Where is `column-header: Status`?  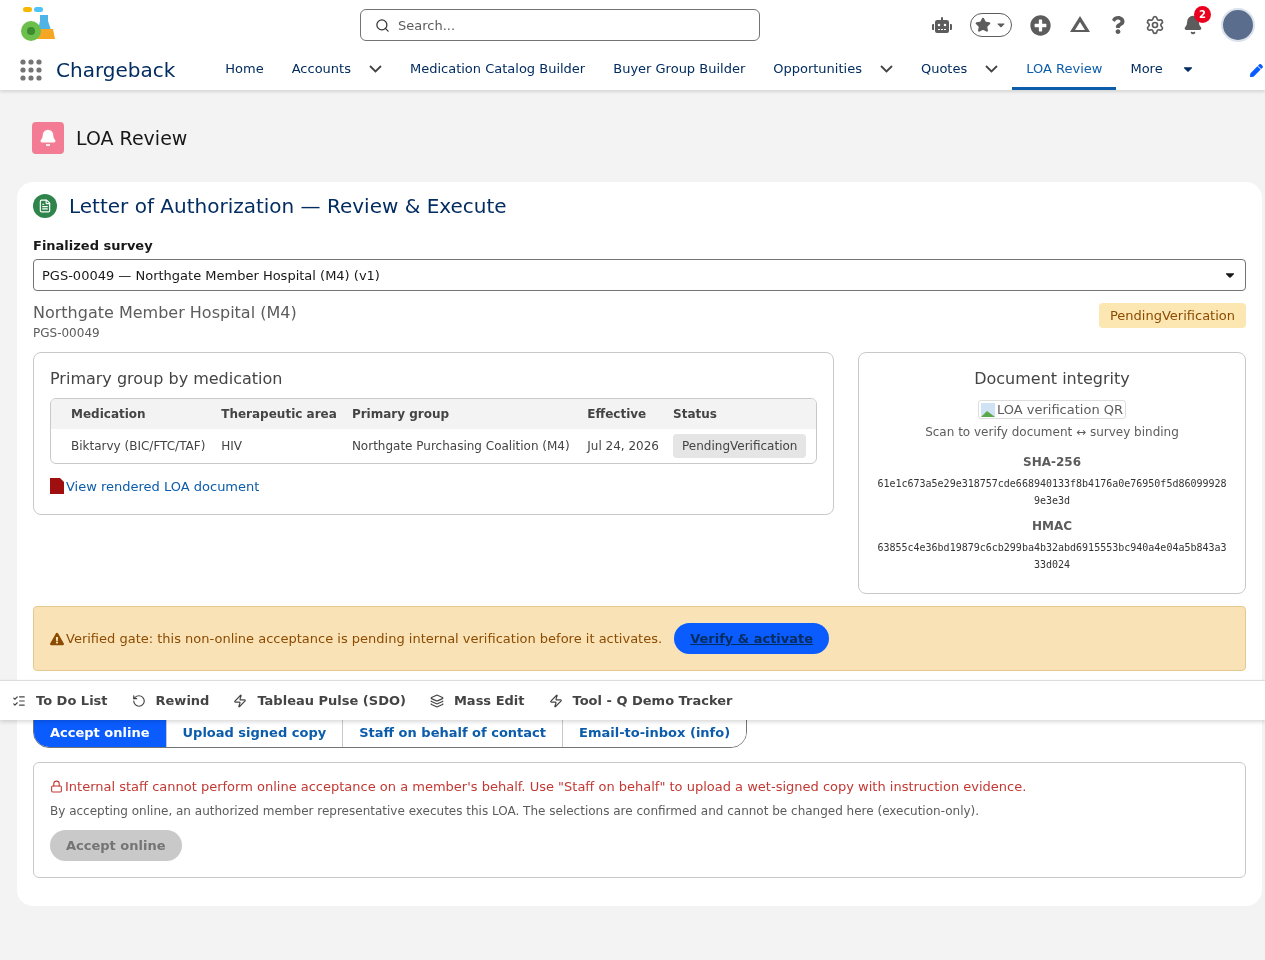 column-header: Status is located at coordinates (741, 414).